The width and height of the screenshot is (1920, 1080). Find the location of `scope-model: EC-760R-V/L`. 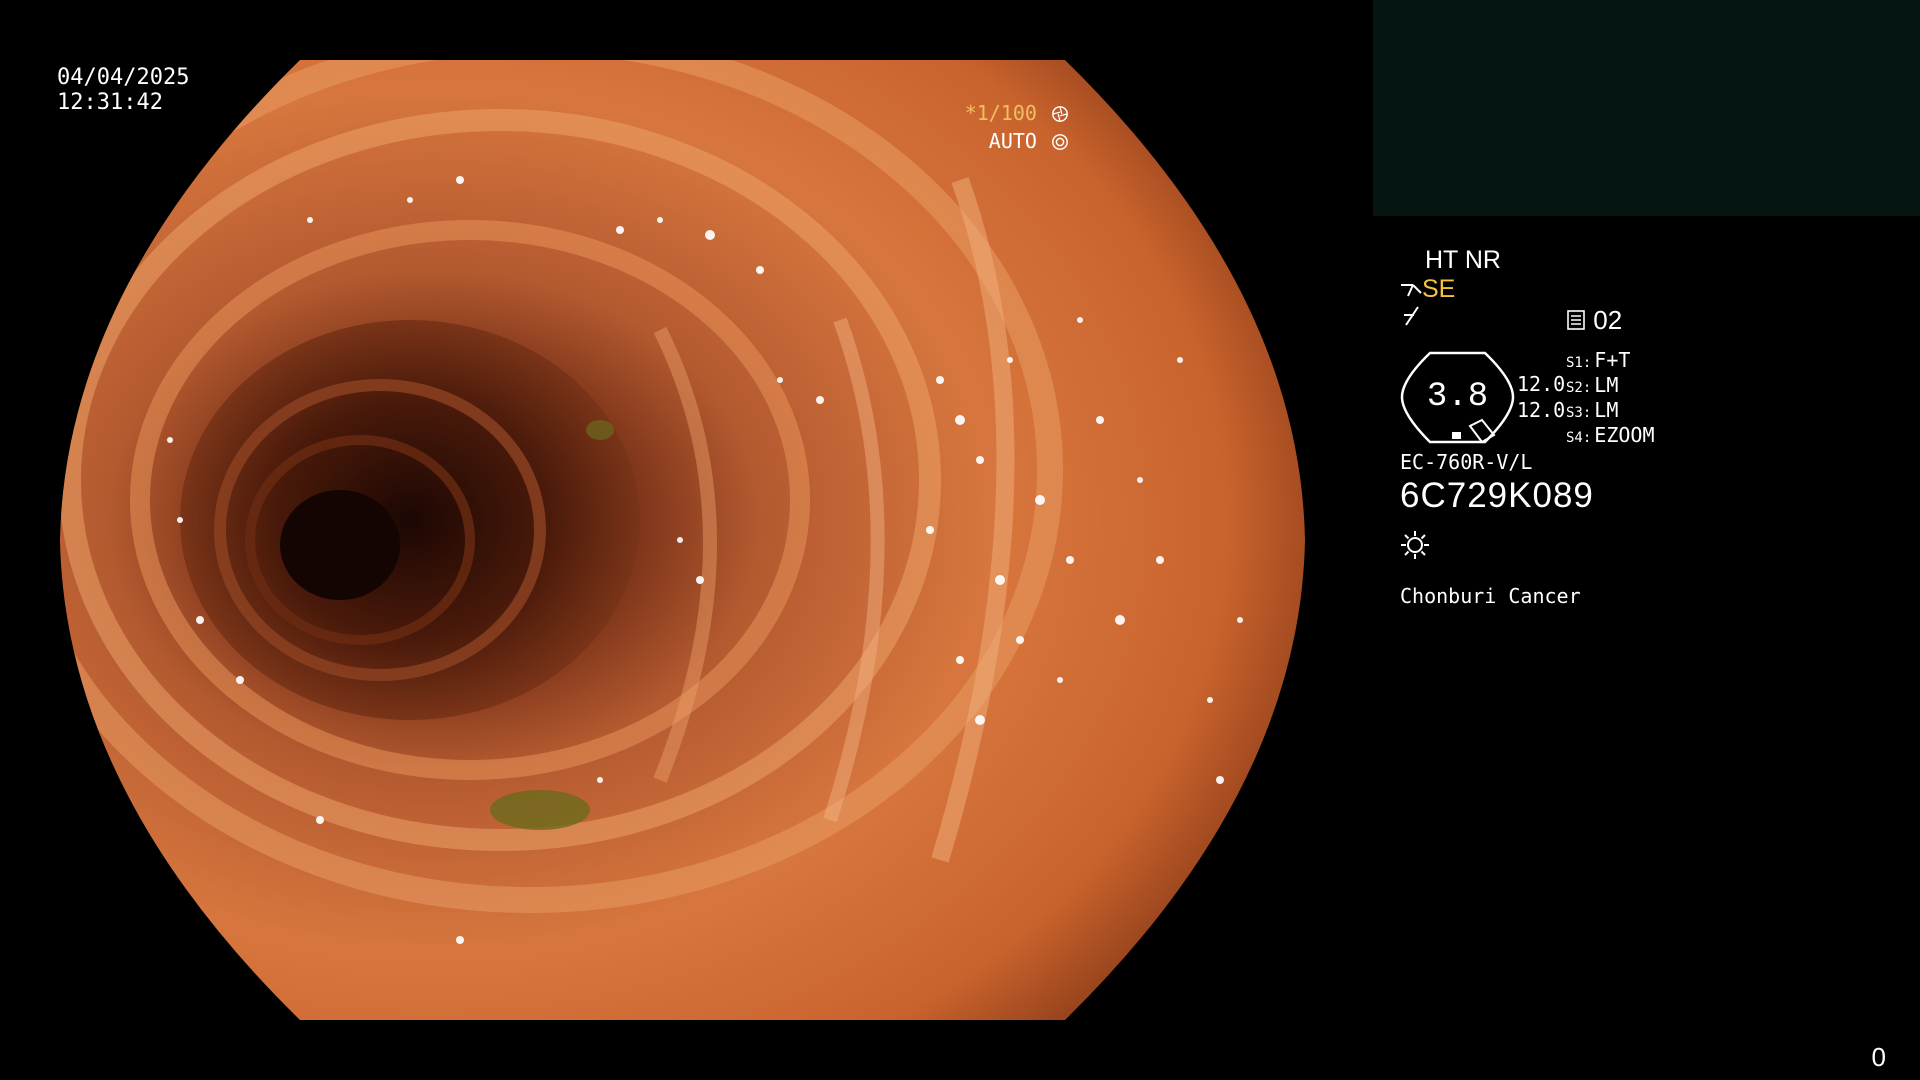

scope-model: EC-760R-V/L is located at coordinates (1466, 462).